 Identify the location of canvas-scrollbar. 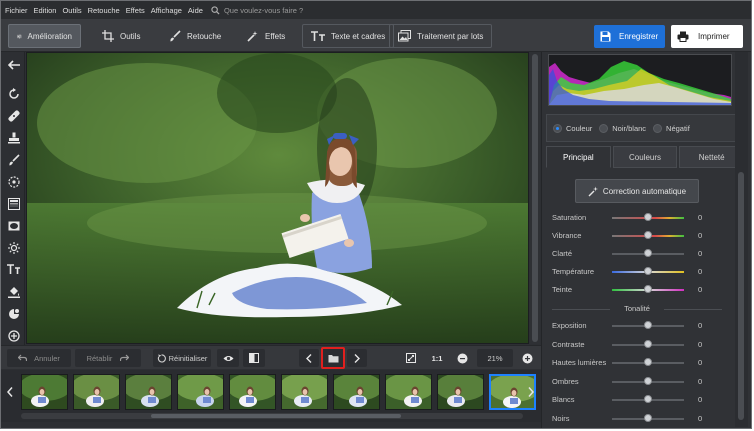
(535, 198).